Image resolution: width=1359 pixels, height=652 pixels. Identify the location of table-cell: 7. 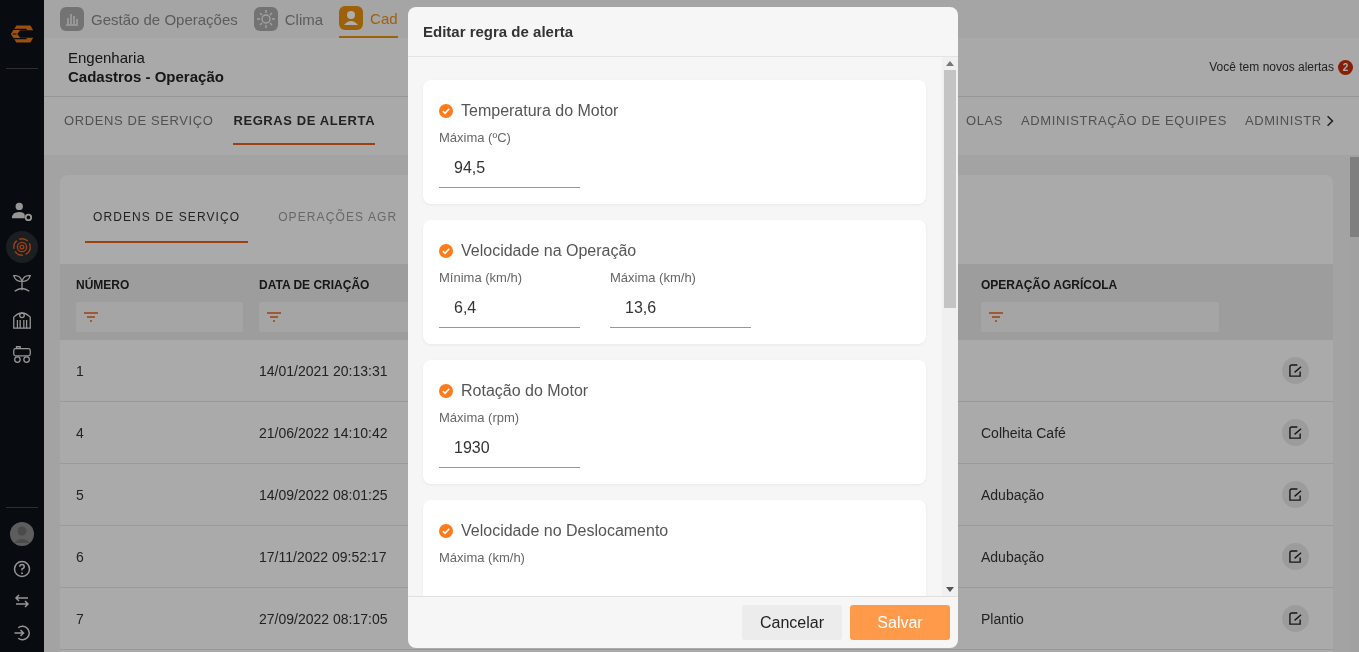
(80, 618).